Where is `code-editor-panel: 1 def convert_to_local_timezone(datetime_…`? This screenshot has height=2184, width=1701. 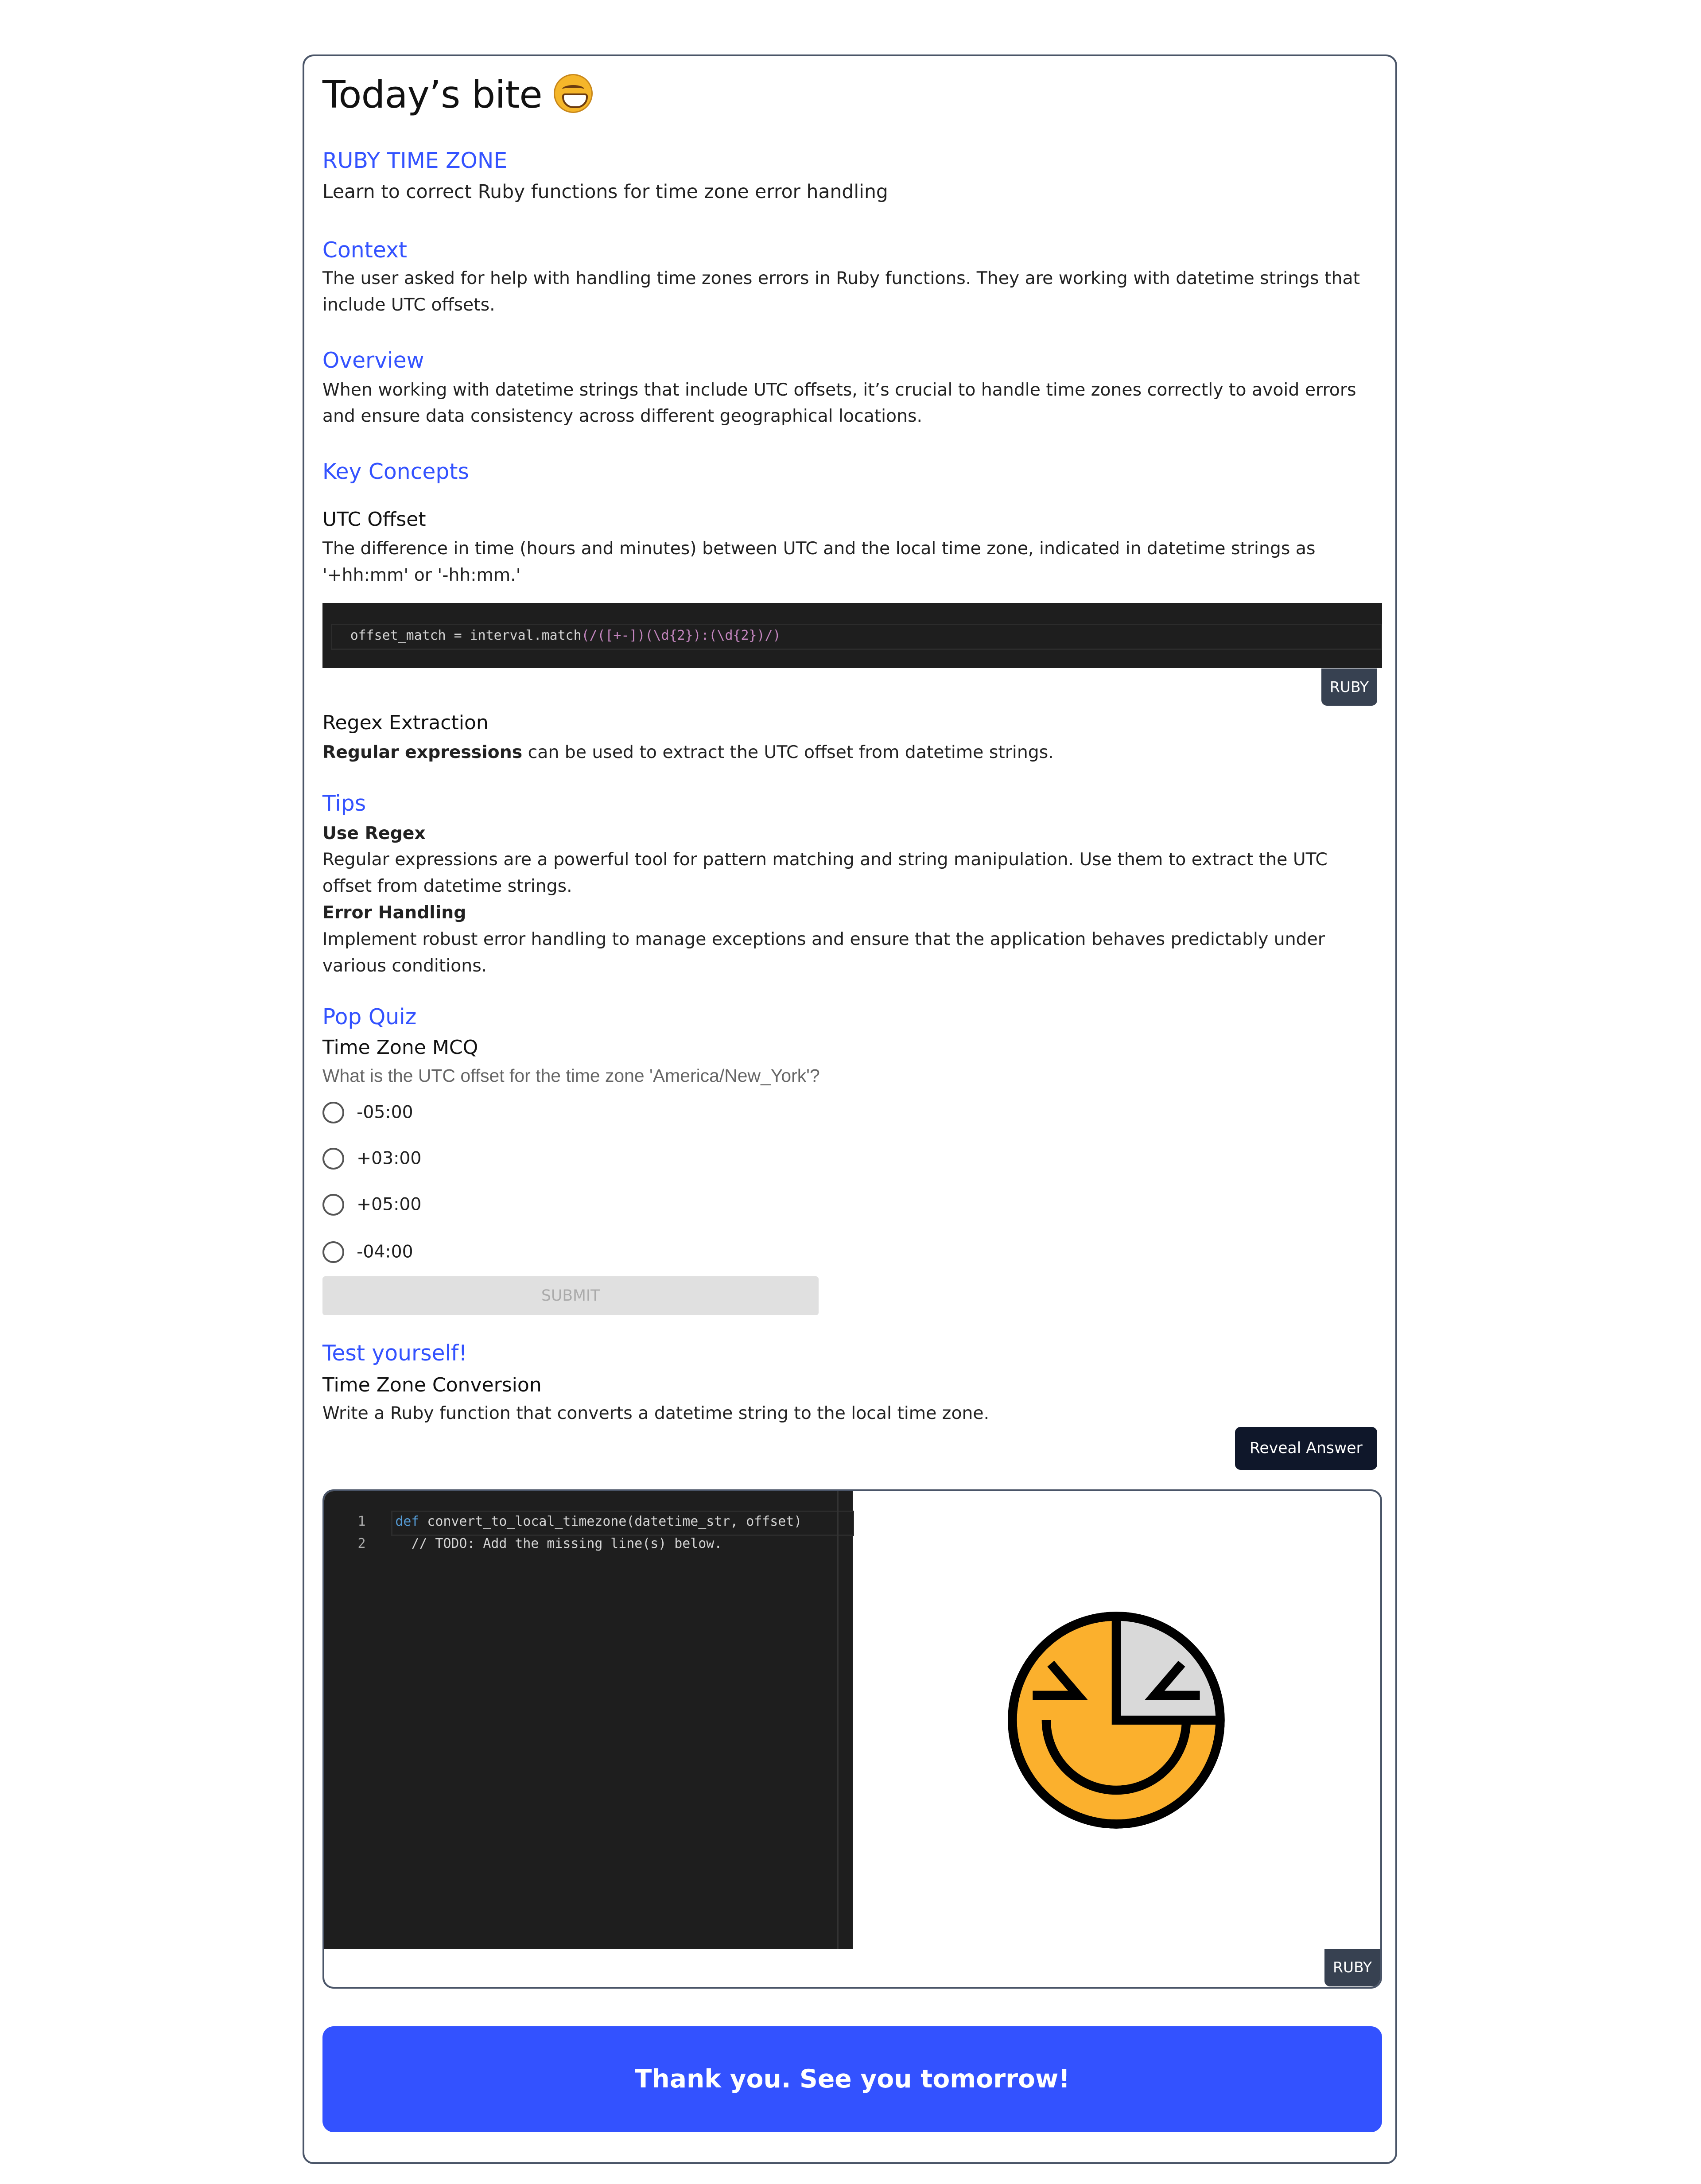
code-editor-panel: 1 def convert_to_local_timezone(datetime_… is located at coordinates (852, 1739).